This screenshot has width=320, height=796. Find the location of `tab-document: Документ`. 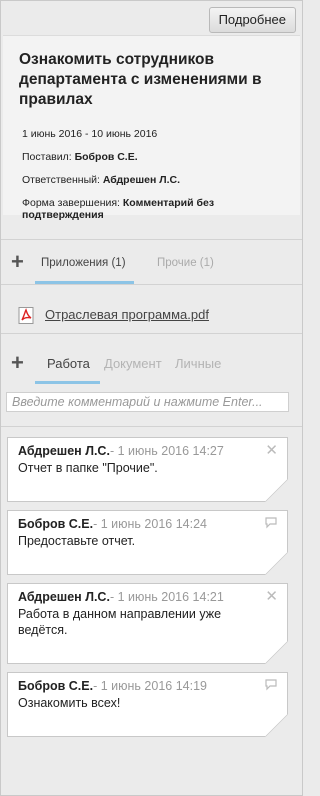

tab-document: Документ is located at coordinates (133, 363).